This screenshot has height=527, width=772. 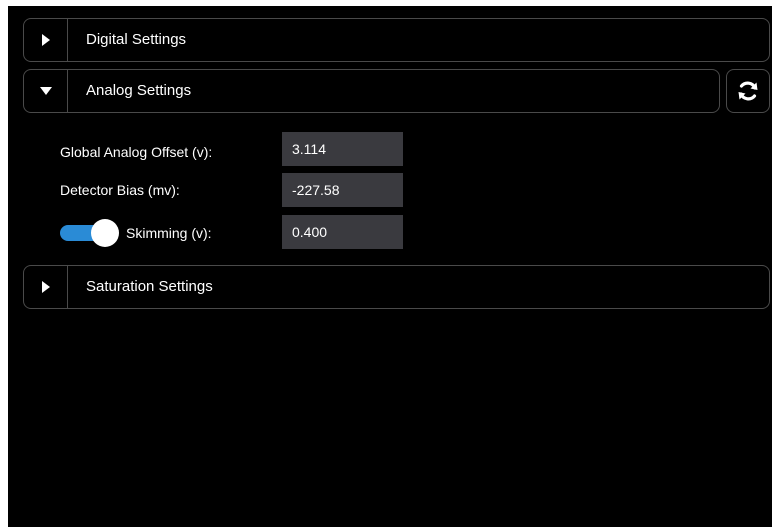 I want to click on skimming-toggle-knob, so click(x=105, y=233).